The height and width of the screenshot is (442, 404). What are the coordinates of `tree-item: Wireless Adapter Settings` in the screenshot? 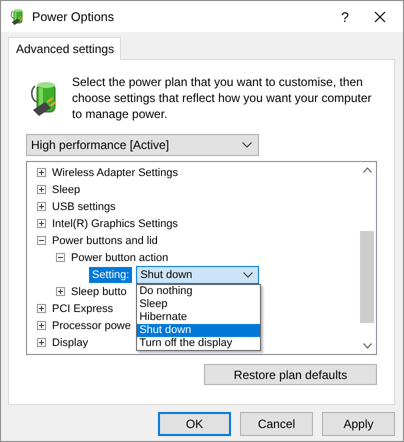 It's located at (115, 172).